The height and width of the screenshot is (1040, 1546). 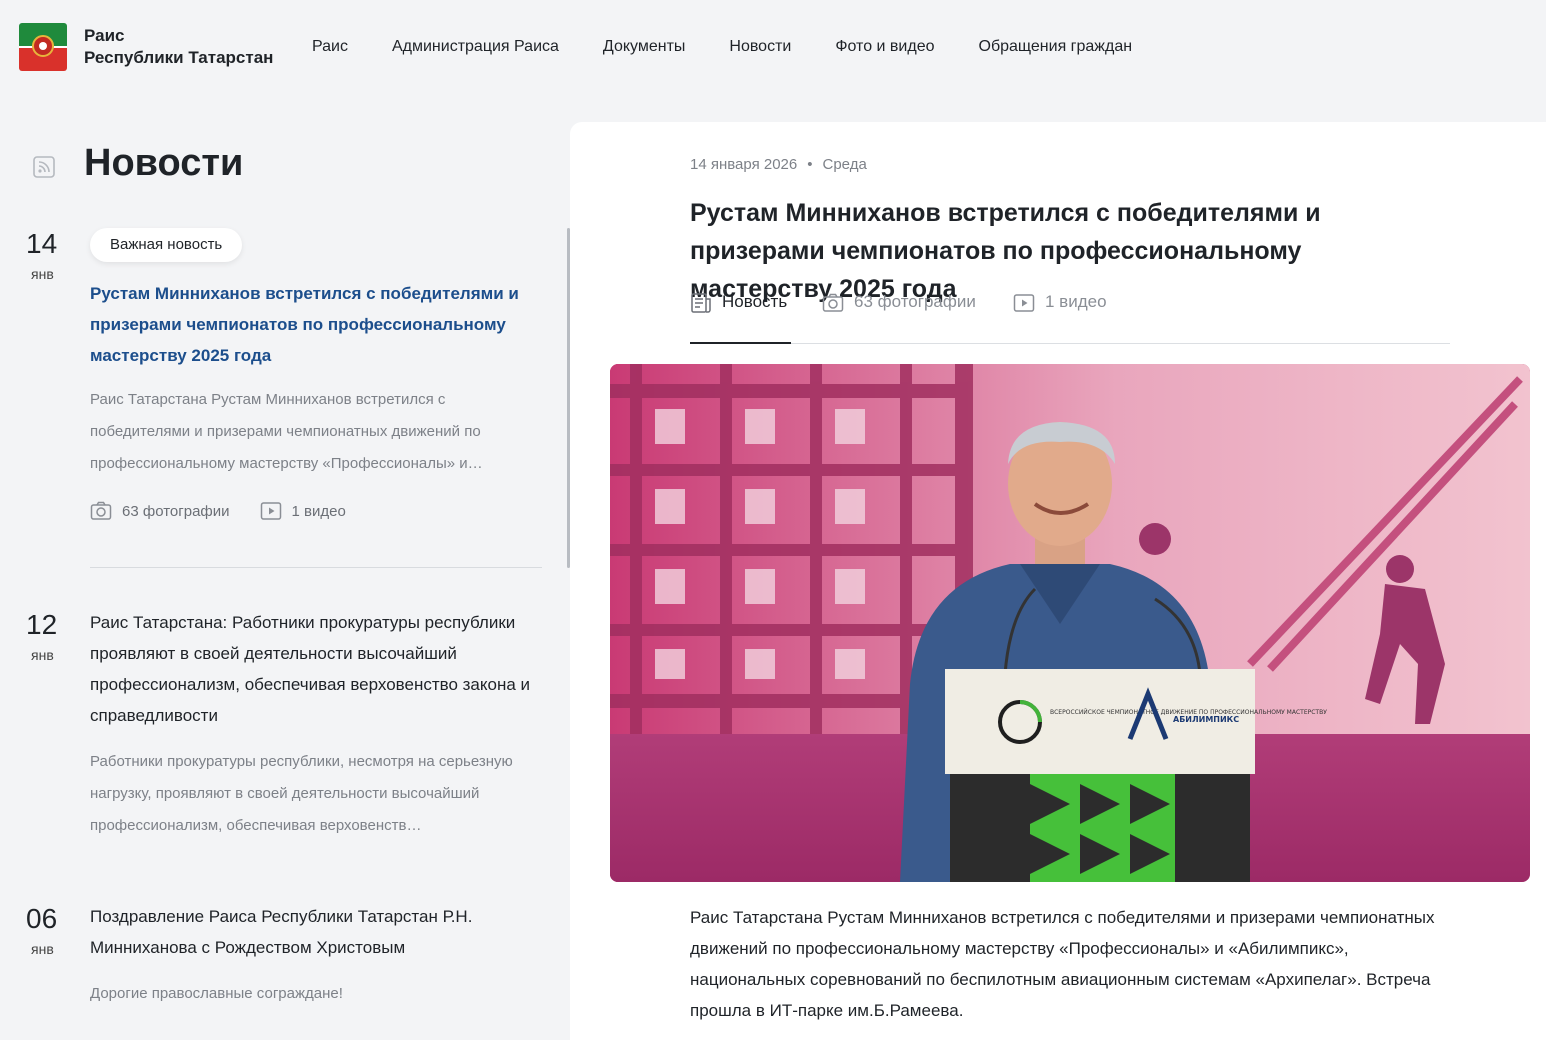 What do you see at coordinates (179, 57) in the screenshot?
I see `site-title-line2: Республики Татарстан` at bounding box center [179, 57].